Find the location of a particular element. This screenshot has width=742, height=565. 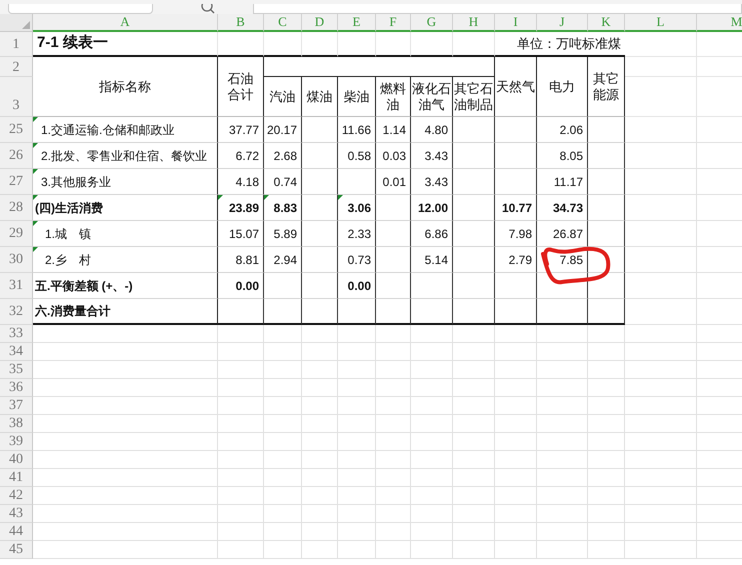

row-header: 1 is located at coordinates (16, 44).